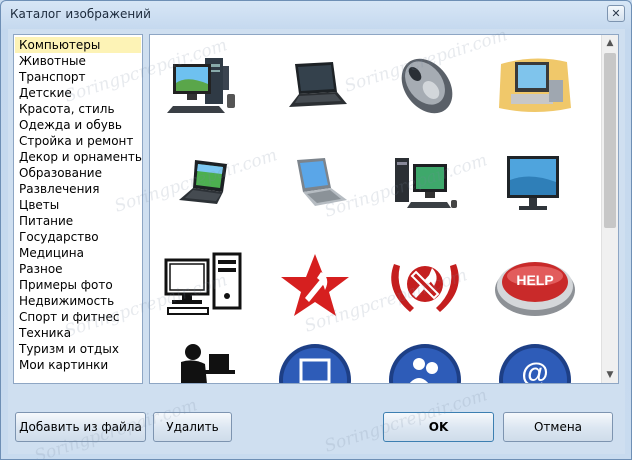  Describe the element at coordinates (78, 125) in the screenshot. I see `category-item-clothing: Одежда и обувь` at that location.